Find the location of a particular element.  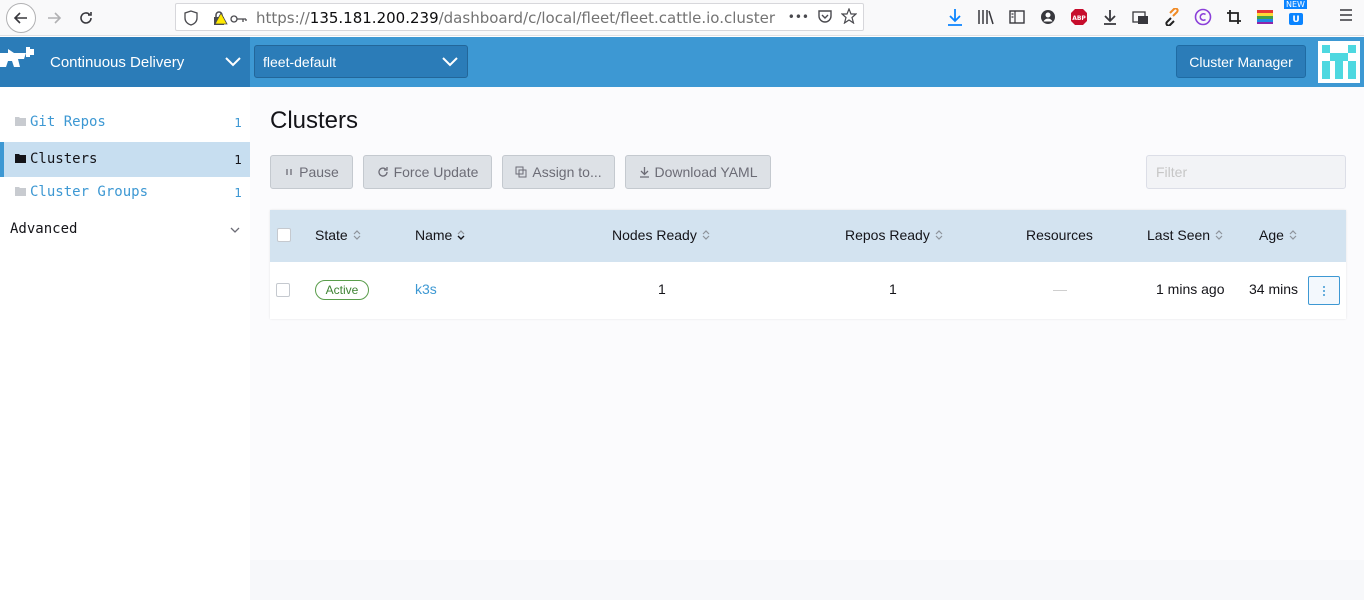

pocket-icon is located at coordinates (825, 16).